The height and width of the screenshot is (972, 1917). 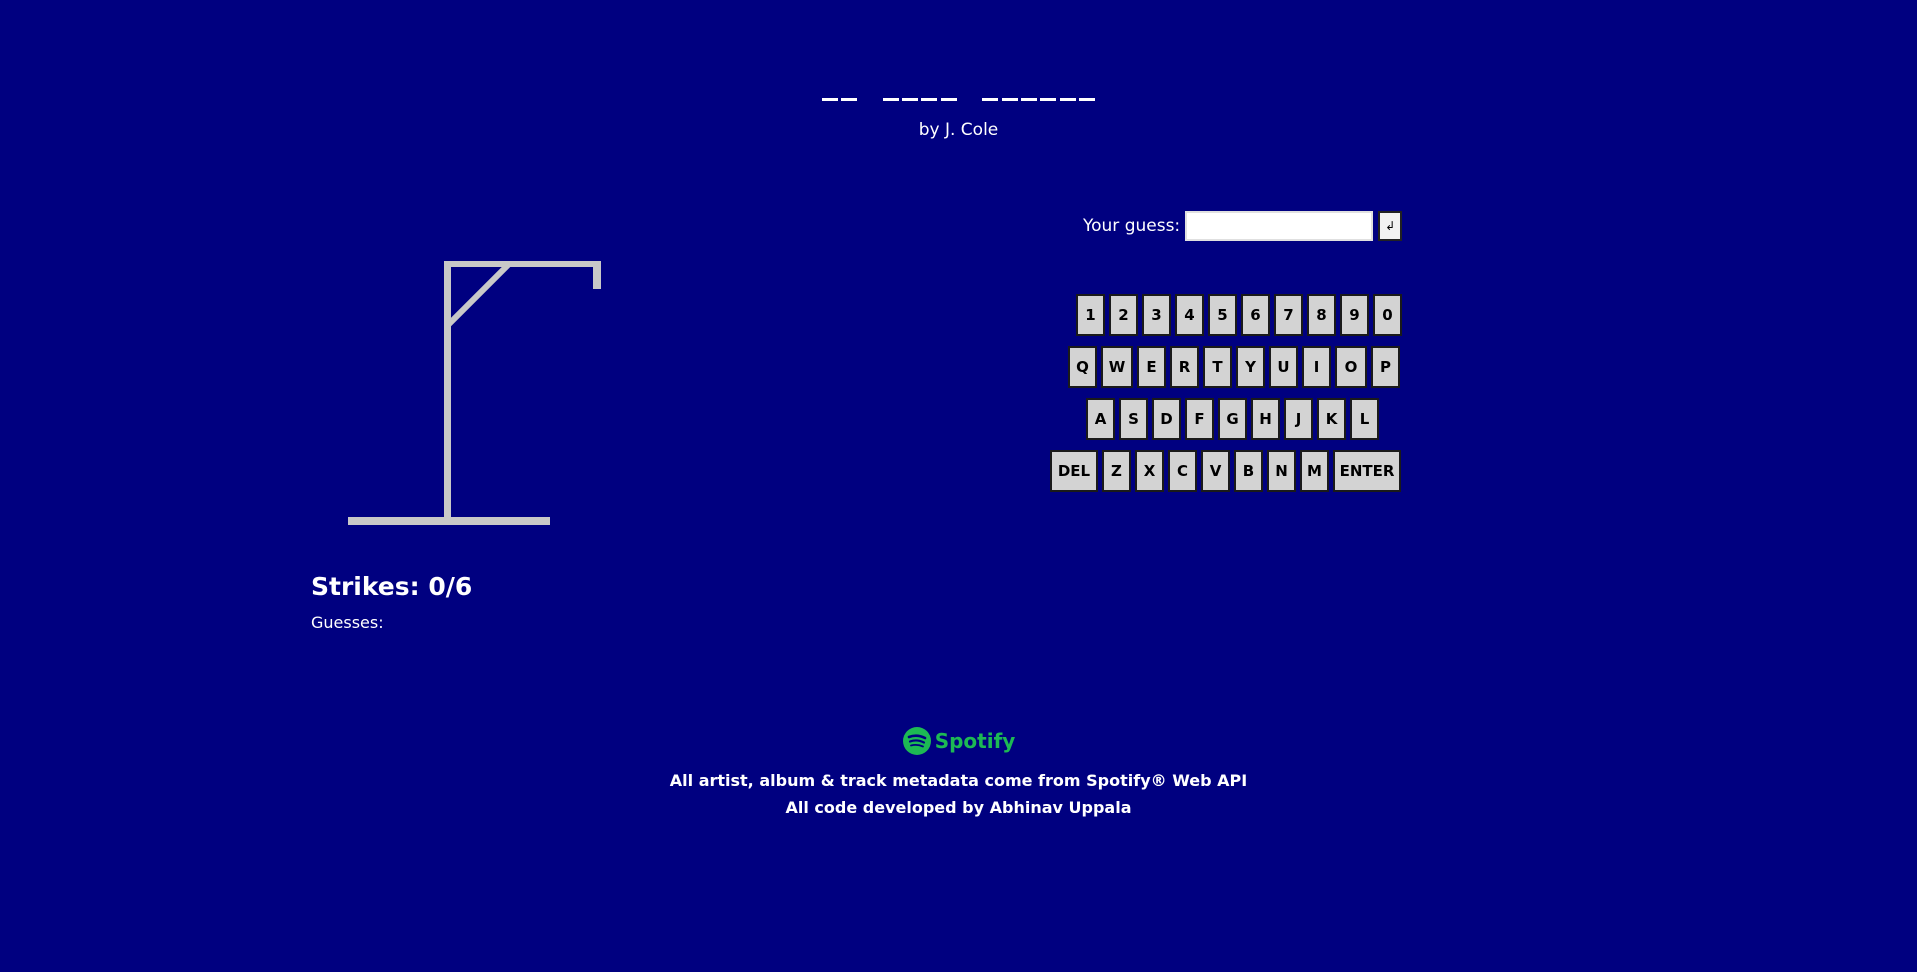 I want to click on key-p: P, so click(x=1385, y=367).